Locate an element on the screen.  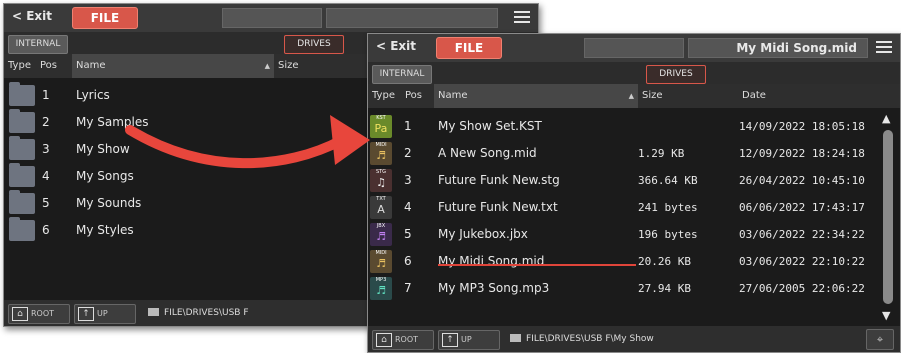
item-size: 27.94 KB is located at coordinates (664, 288).